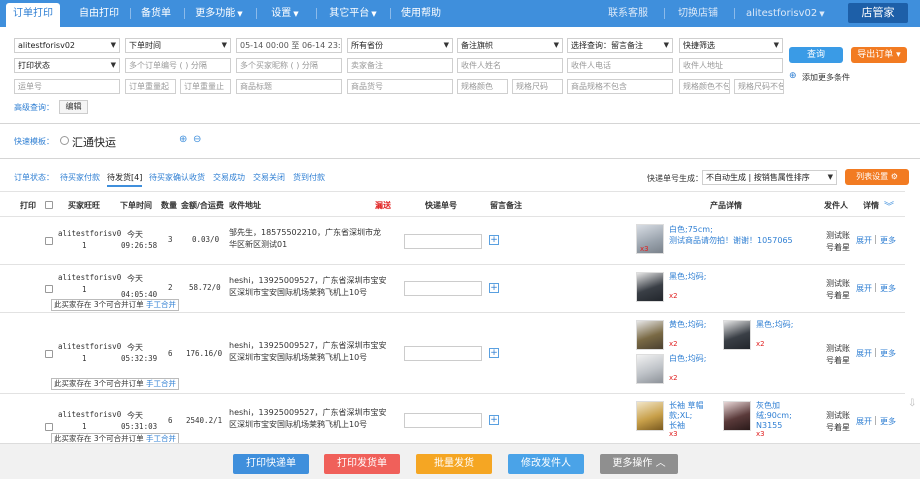 Image resolution: width=920 pixels, height=479 pixels. What do you see at coordinates (452, 191) in the screenshot?
I see `table-top-border` at bounding box center [452, 191].